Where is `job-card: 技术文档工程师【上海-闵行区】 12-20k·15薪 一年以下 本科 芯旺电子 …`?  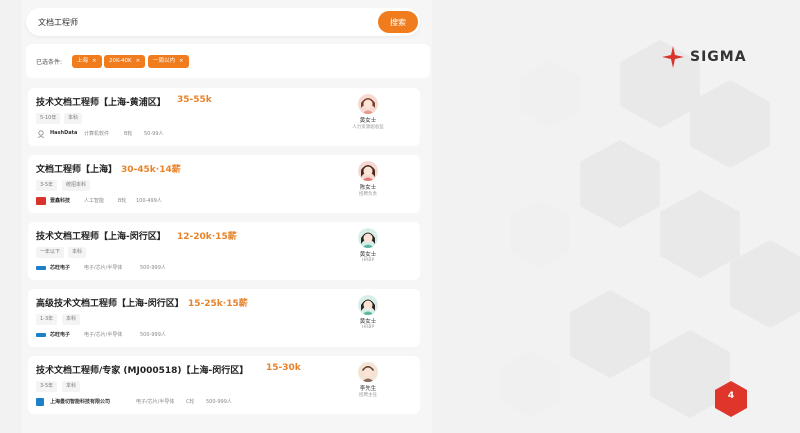
job-card: 技术文档工程师【上海-闵行区】 12-20k·15薪 一年以下 本科 芯旺电子 … is located at coordinates (224, 251).